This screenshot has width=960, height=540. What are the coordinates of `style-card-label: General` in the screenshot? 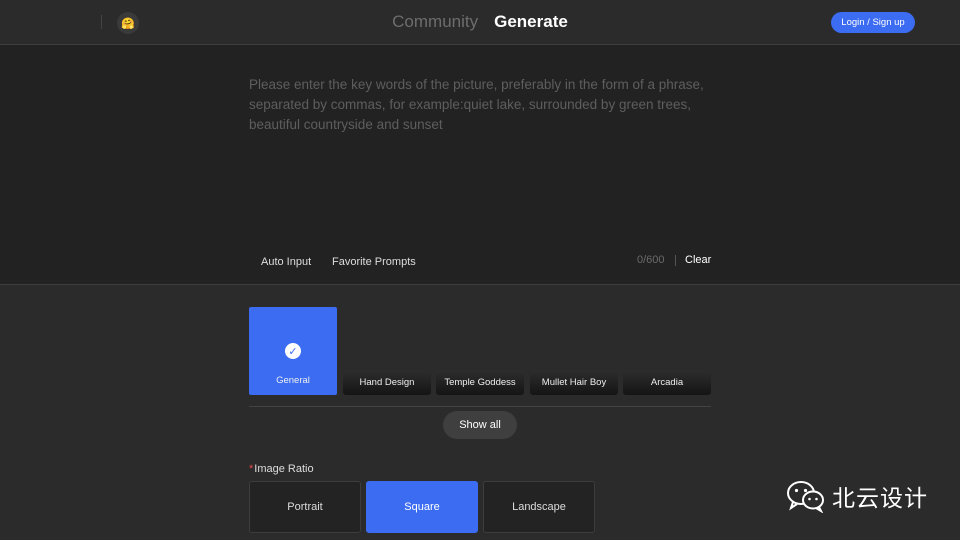 It's located at (293, 380).